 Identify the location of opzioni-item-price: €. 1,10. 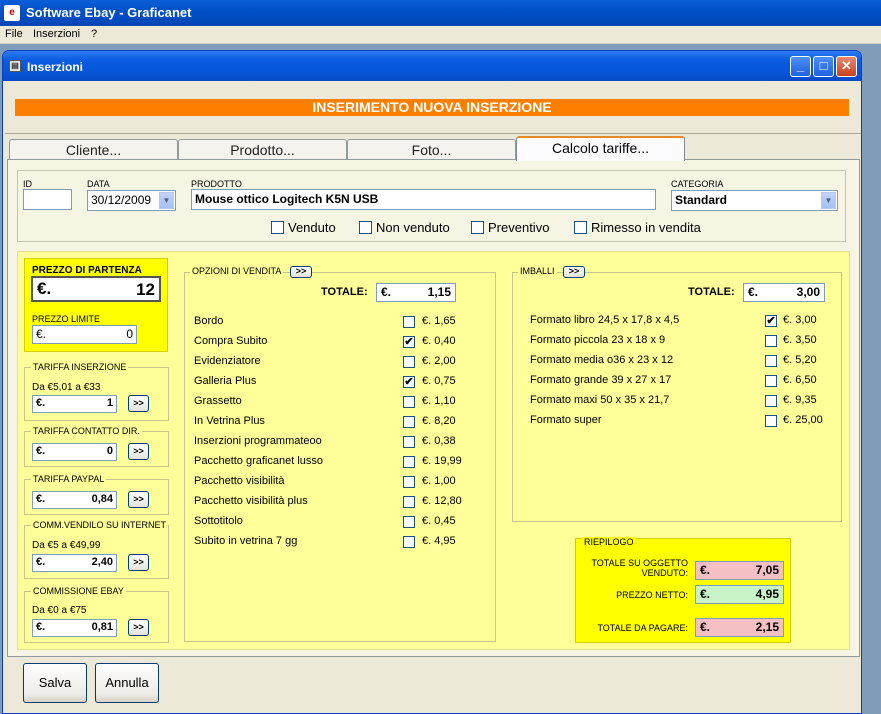
(439, 401).